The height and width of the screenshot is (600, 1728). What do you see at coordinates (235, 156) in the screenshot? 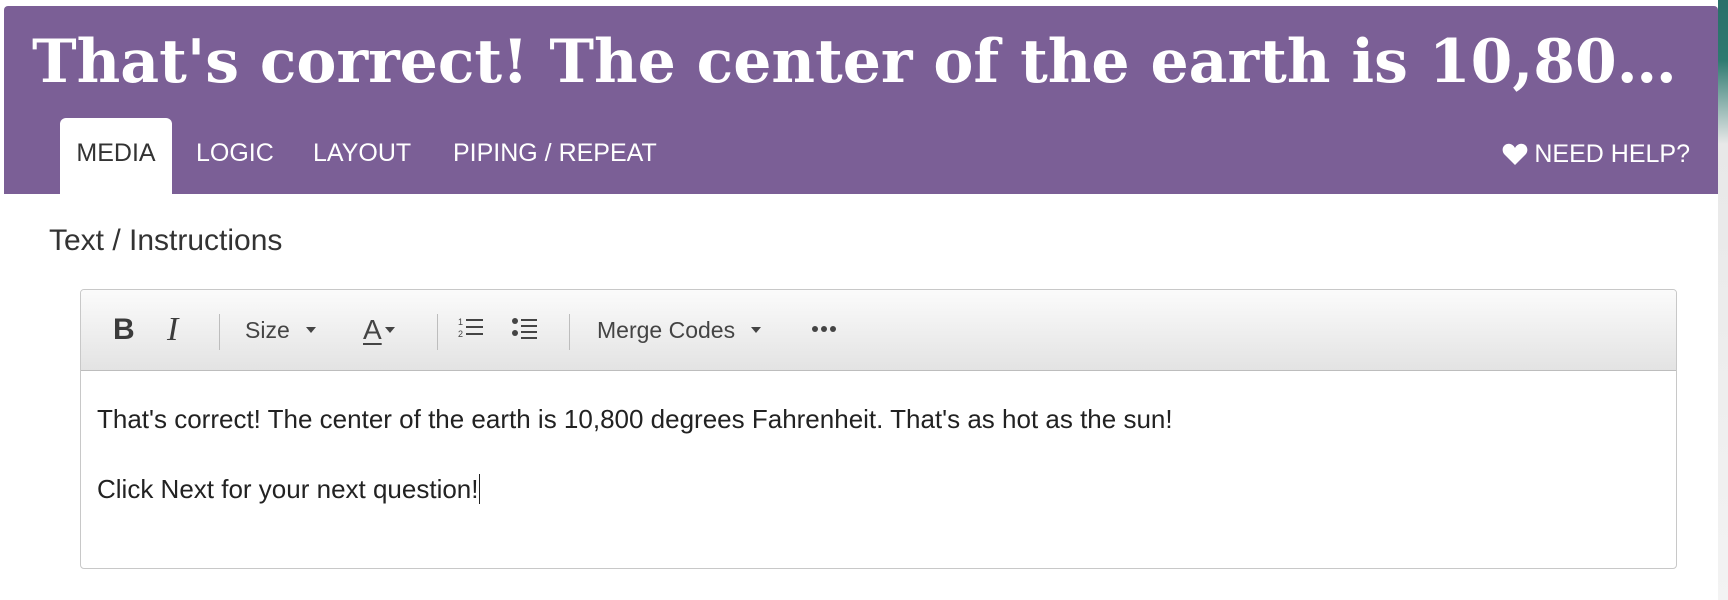
I see `tab-logic: LOGIC` at bounding box center [235, 156].